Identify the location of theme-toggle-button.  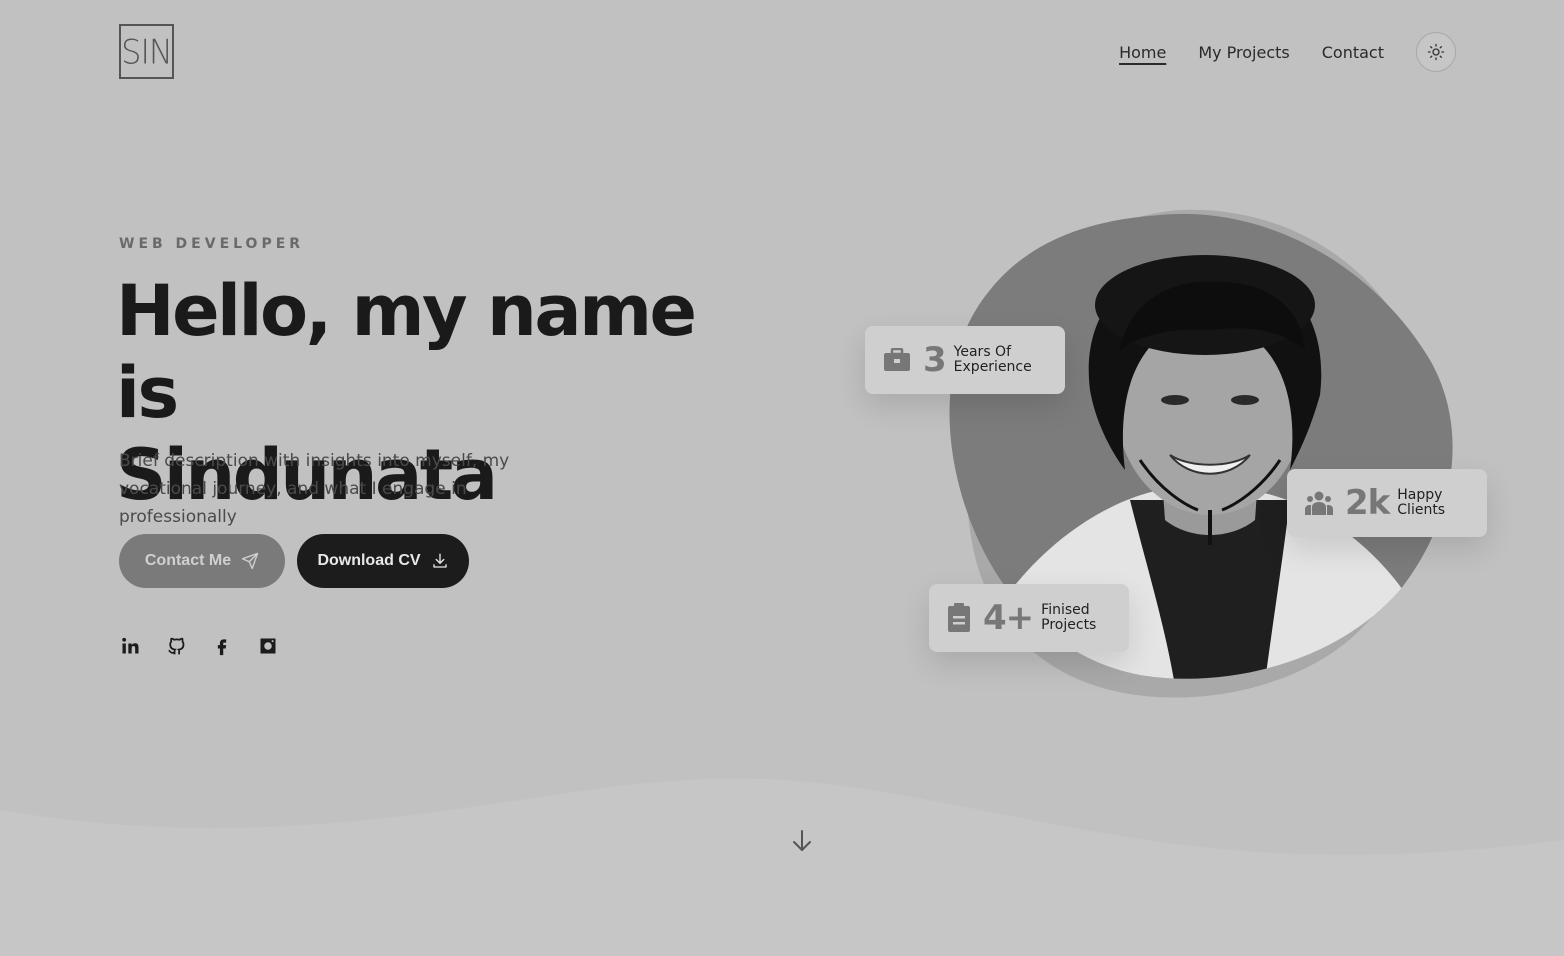
(1436, 52).